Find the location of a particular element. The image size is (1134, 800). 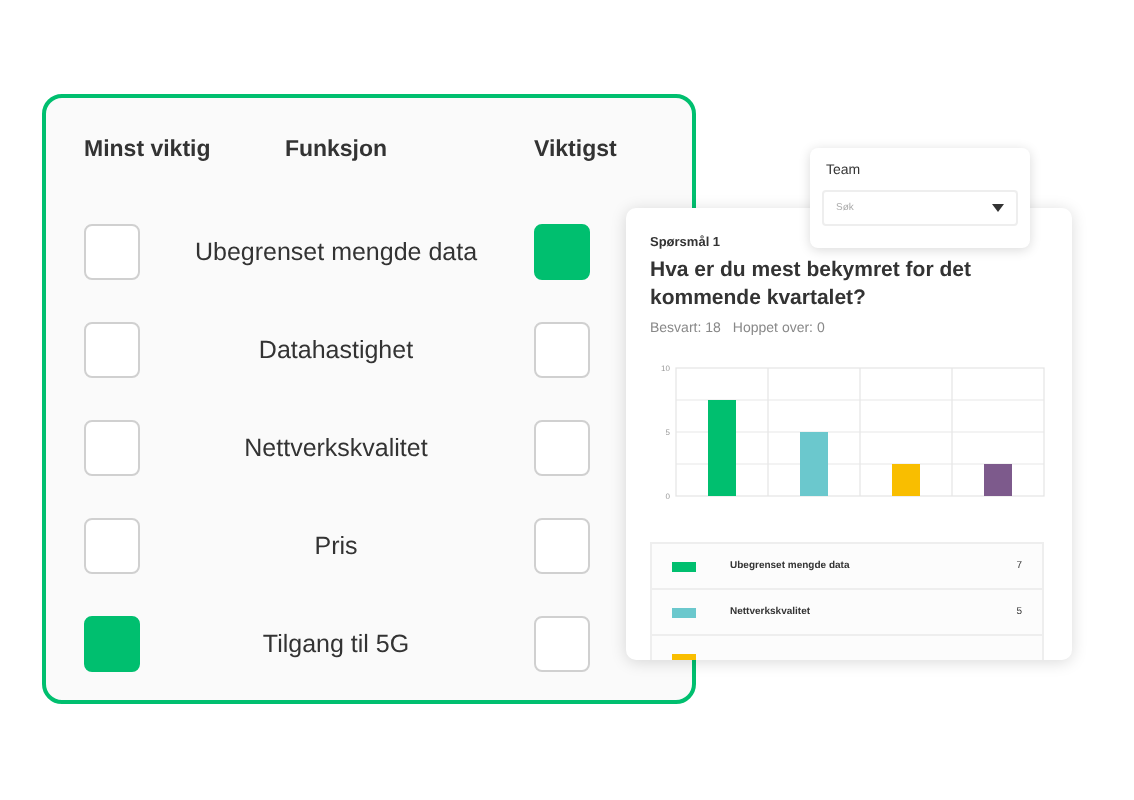

column-header: Funksjon is located at coordinates (336, 150).